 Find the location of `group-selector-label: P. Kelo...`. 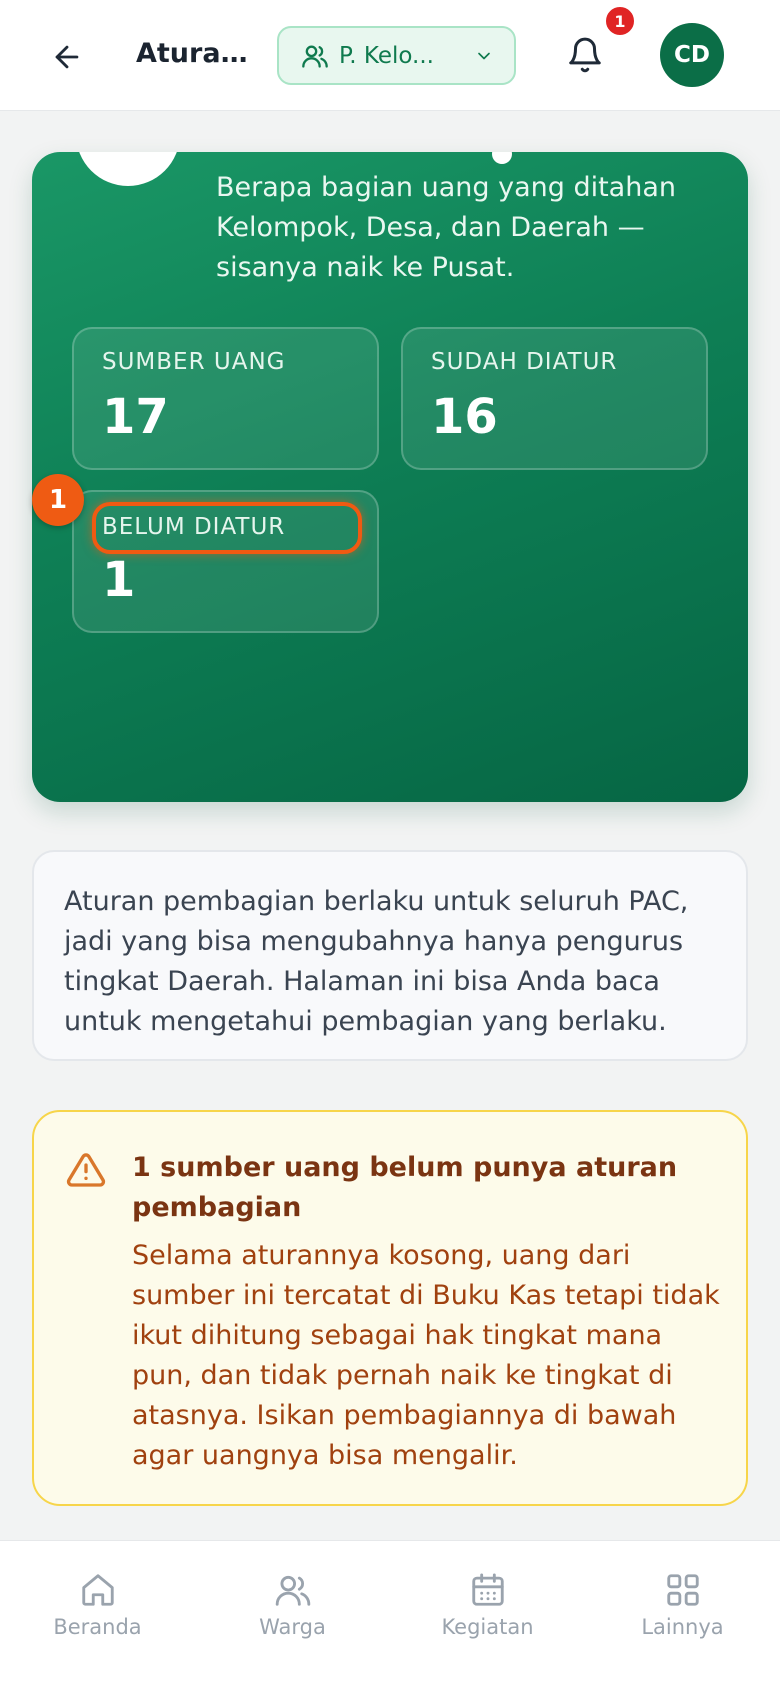

group-selector-label: P. Kelo... is located at coordinates (386, 55).